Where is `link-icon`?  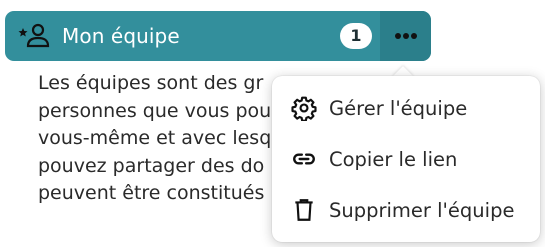 link-icon is located at coordinates (304, 159).